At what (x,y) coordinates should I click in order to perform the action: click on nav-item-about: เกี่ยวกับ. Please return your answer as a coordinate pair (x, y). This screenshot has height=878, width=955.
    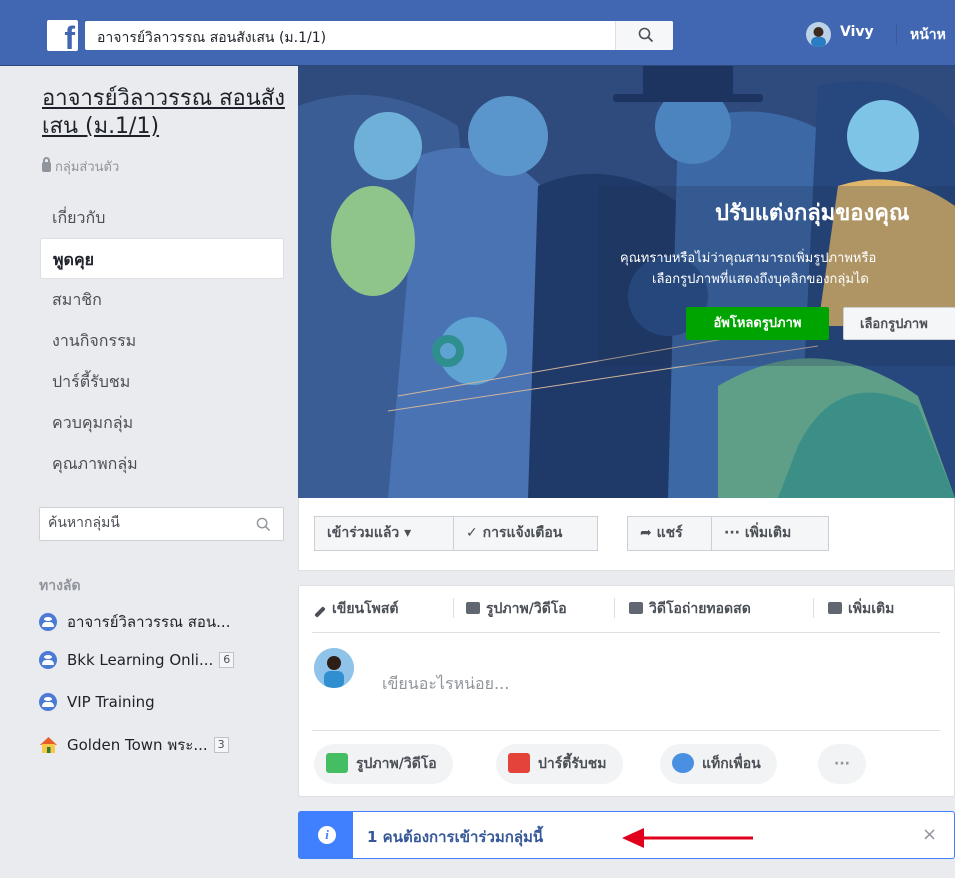
    Looking at the image, I should click on (162, 217).